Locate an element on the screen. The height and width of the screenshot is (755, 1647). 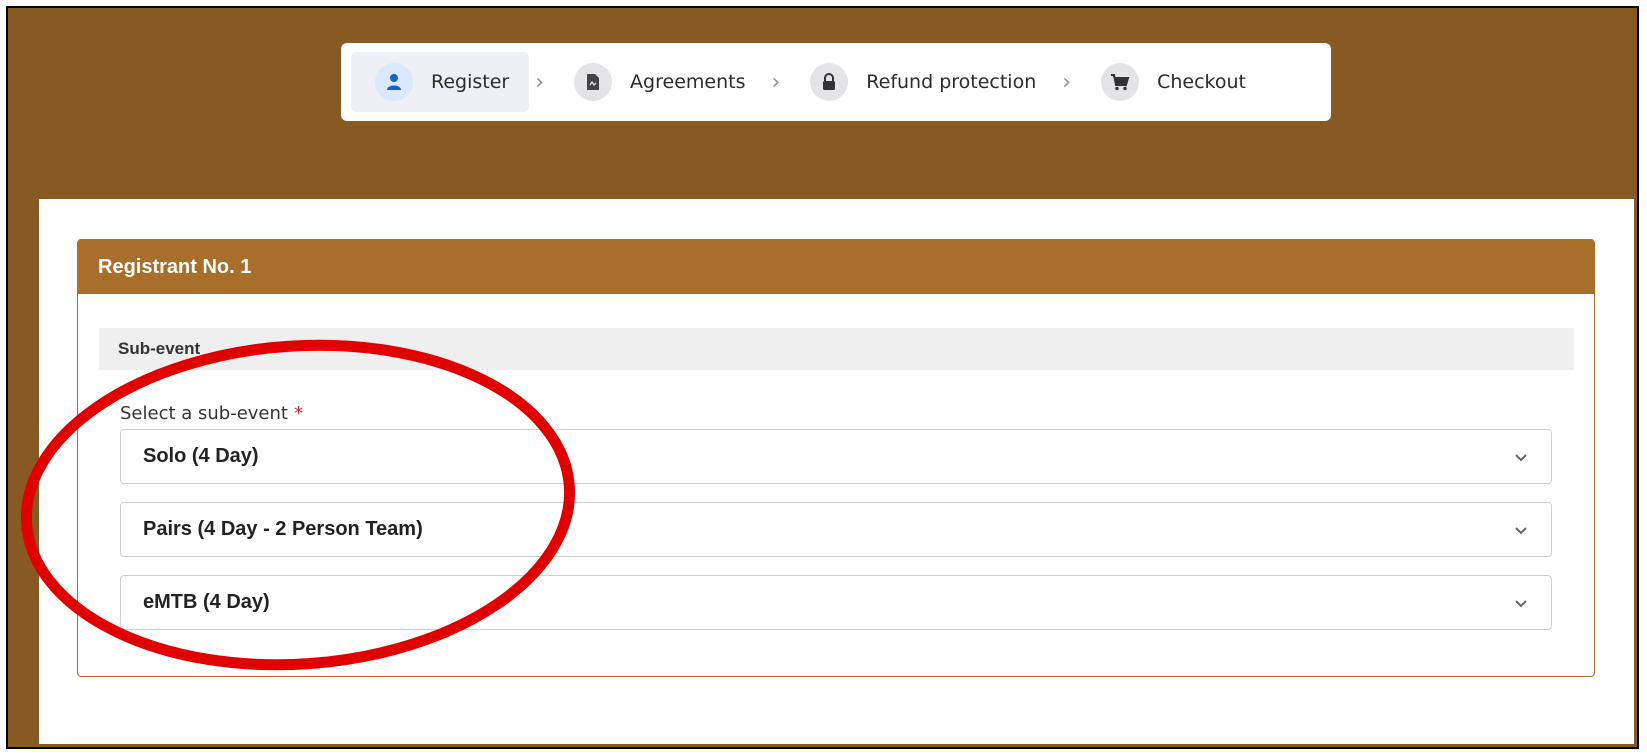
step-refund-protection-label: Refund protection is located at coordinates (951, 82).